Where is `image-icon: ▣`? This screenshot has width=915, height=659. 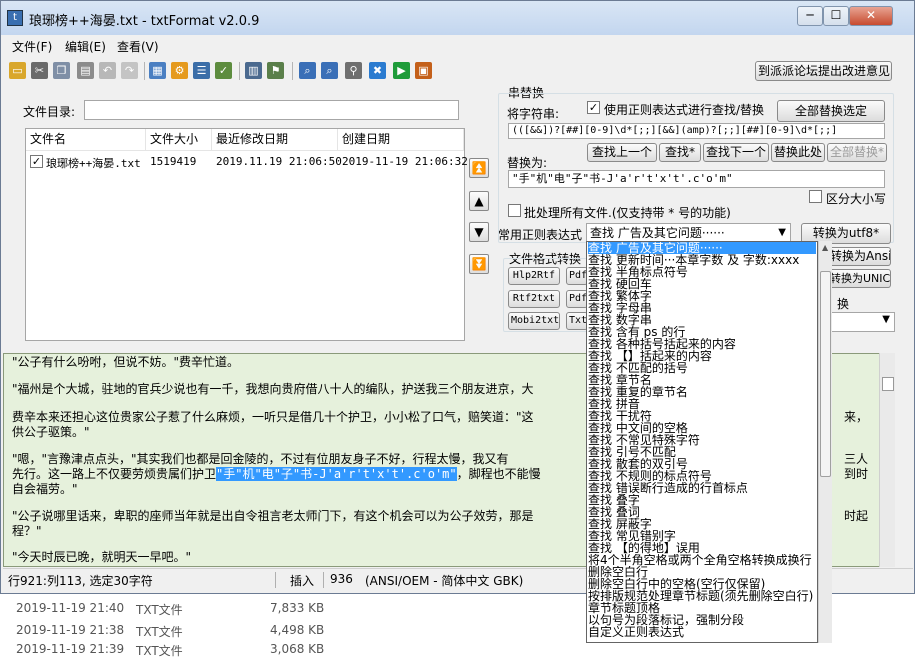 image-icon: ▣ is located at coordinates (423, 70).